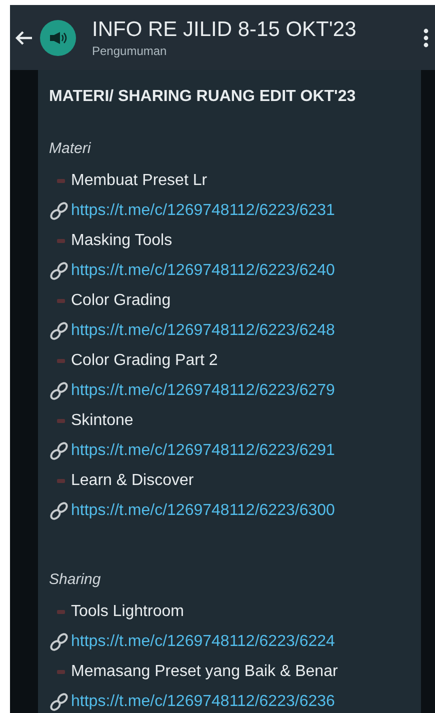 The image size is (435, 713). I want to click on item-label: Color Grading Part 2, so click(144, 361).